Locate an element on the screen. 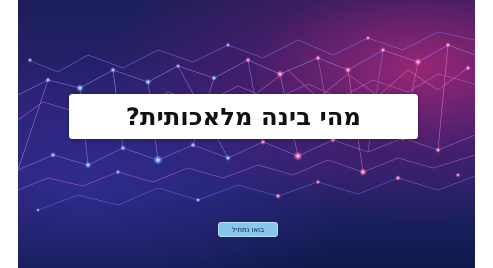 Image resolution: width=493 pixels, height=268 pixels. slide-title: מהי בינה מלאכותית? is located at coordinates (243, 116).